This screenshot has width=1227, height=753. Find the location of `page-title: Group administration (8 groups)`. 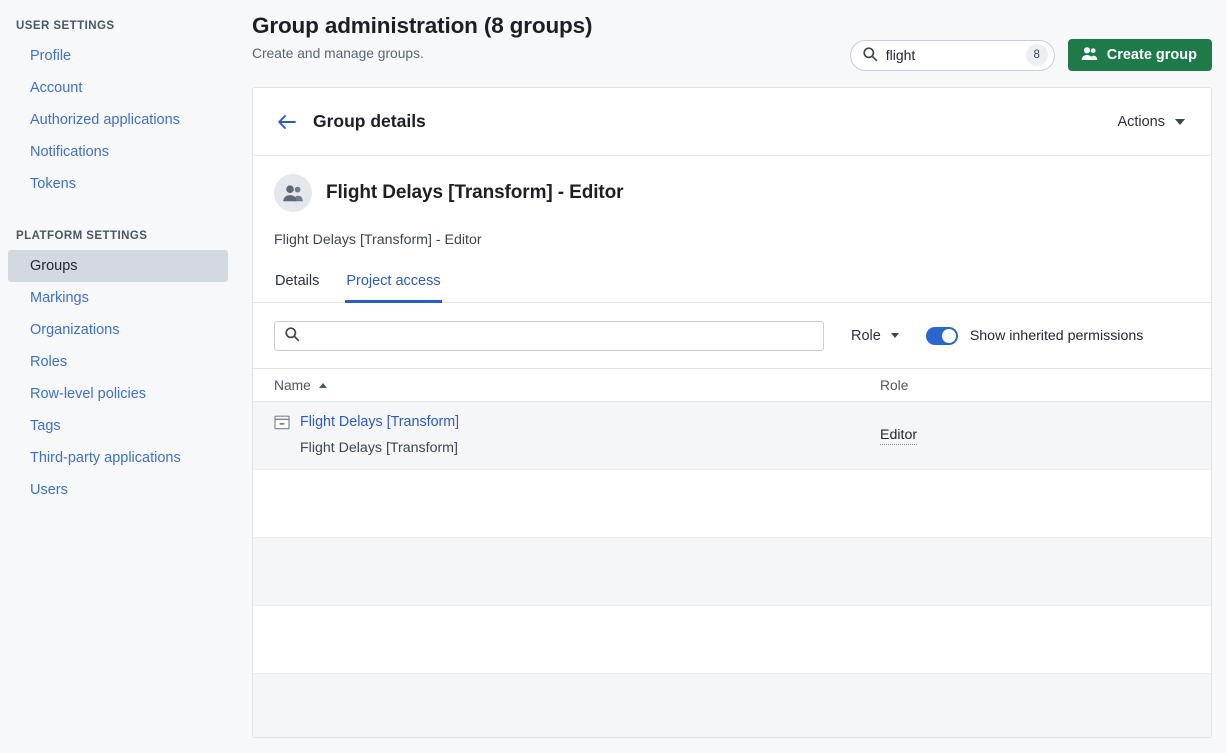

page-title: Group administration (8 groups) is located at coordinates (422, 25).